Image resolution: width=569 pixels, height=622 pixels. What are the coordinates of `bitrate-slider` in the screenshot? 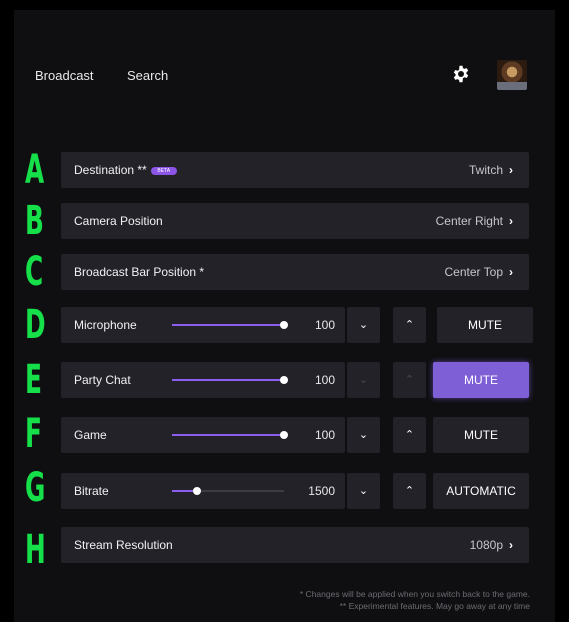 It's located at (228, 491).